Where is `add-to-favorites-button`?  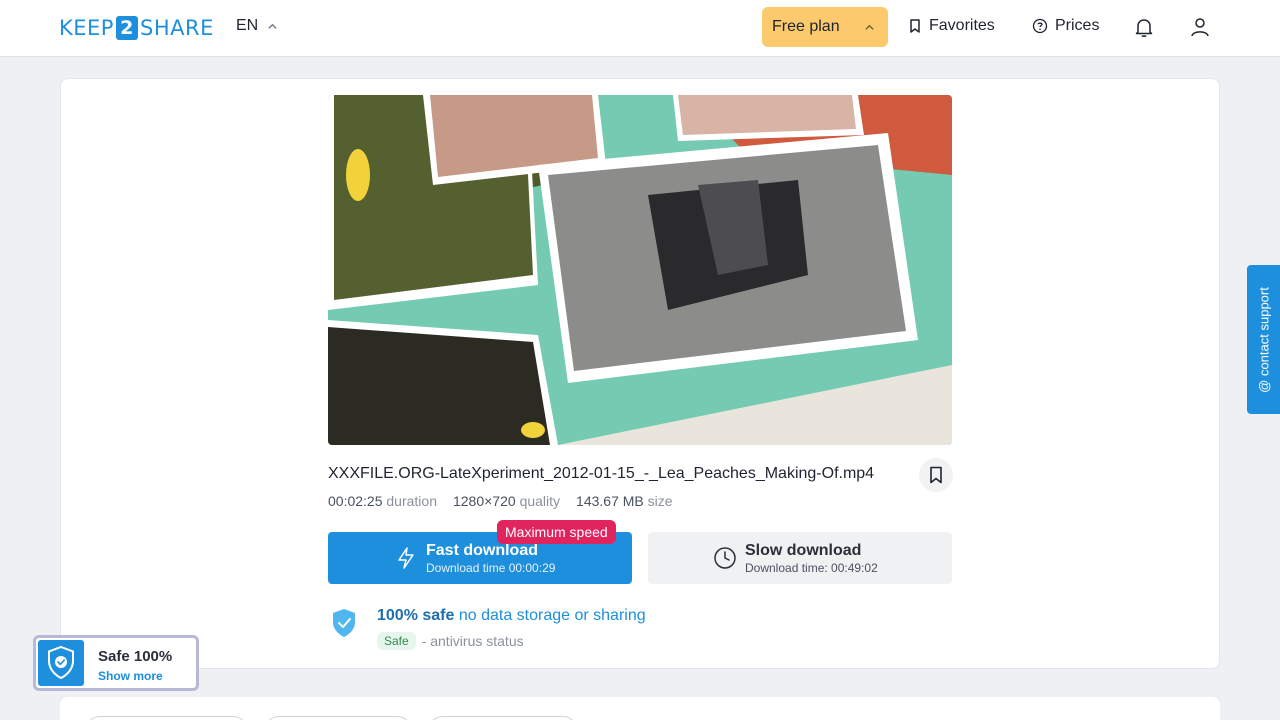
add-to-favorites-button is located at coordinates (936, 475).